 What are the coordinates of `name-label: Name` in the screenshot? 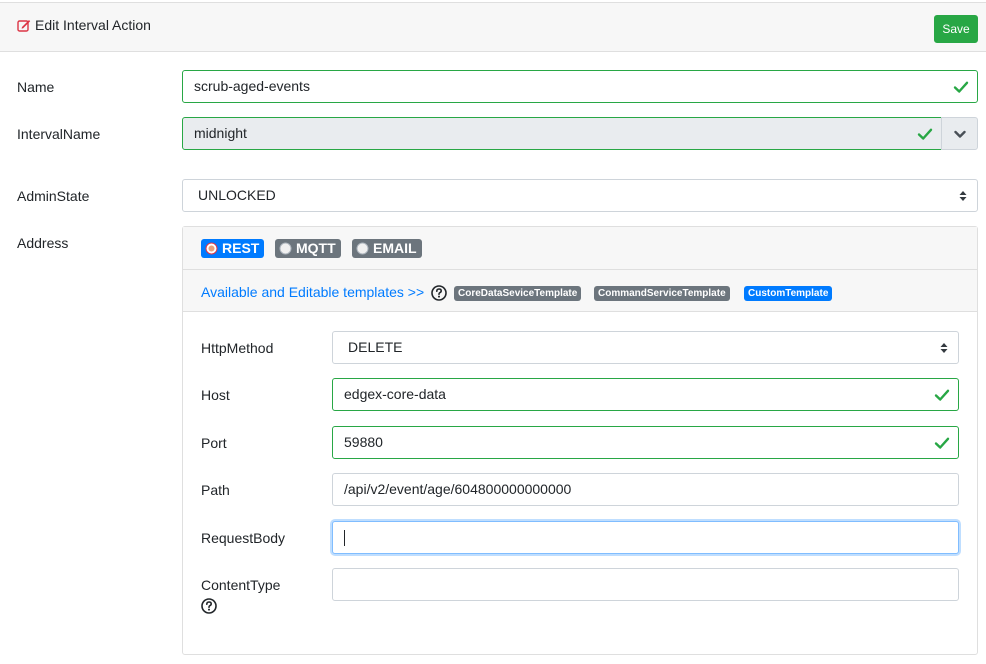 It's located at (36, 87).